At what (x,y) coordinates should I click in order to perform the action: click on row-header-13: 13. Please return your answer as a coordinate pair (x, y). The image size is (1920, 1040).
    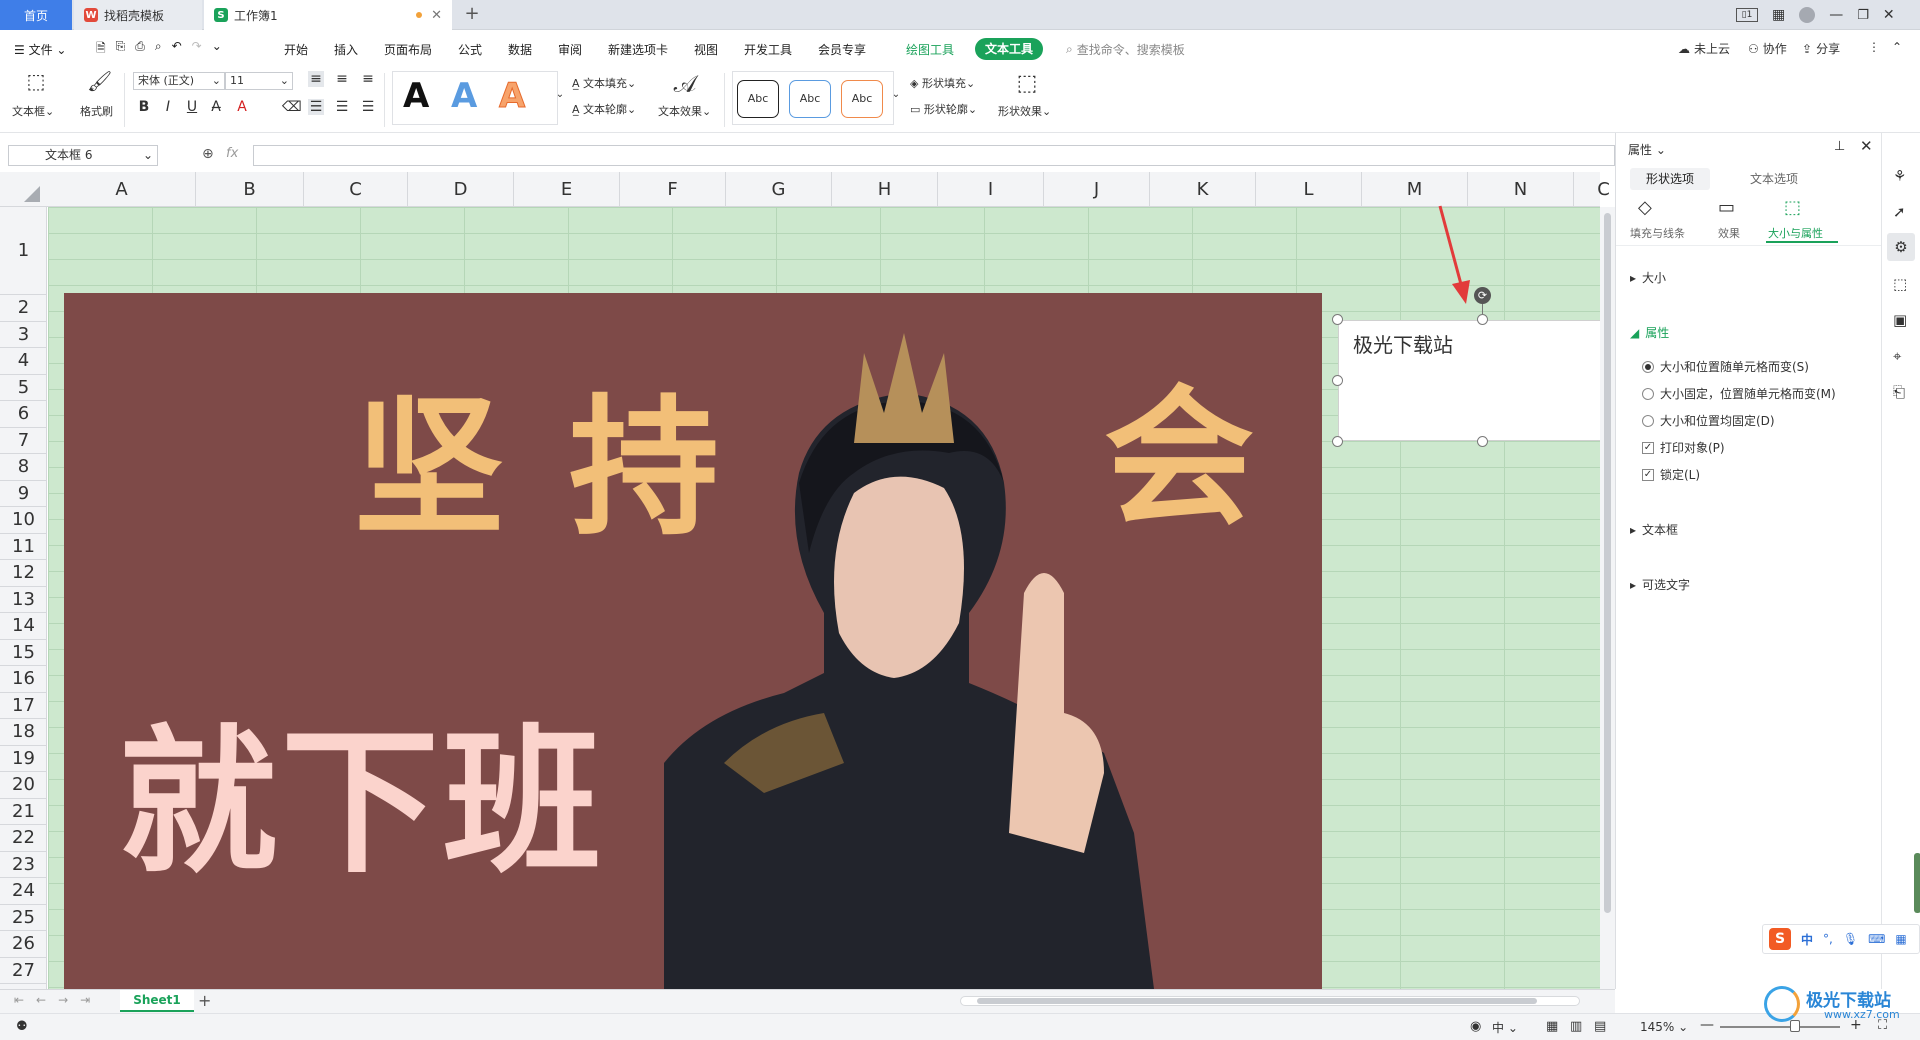
    Looking at the image, I should click on (23, 600).